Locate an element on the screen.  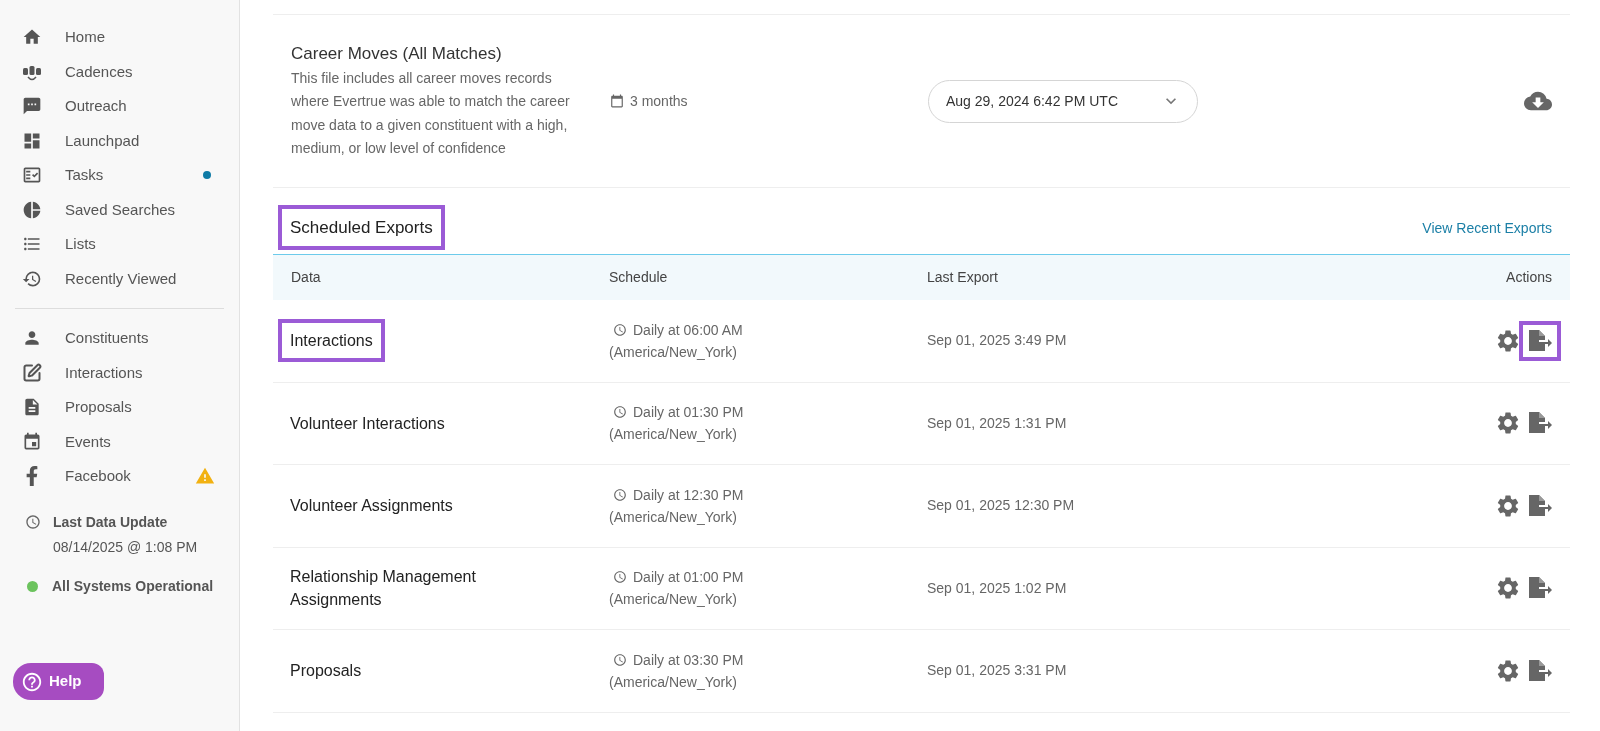
export-name: Interactions is located at coordinates (331, 341).